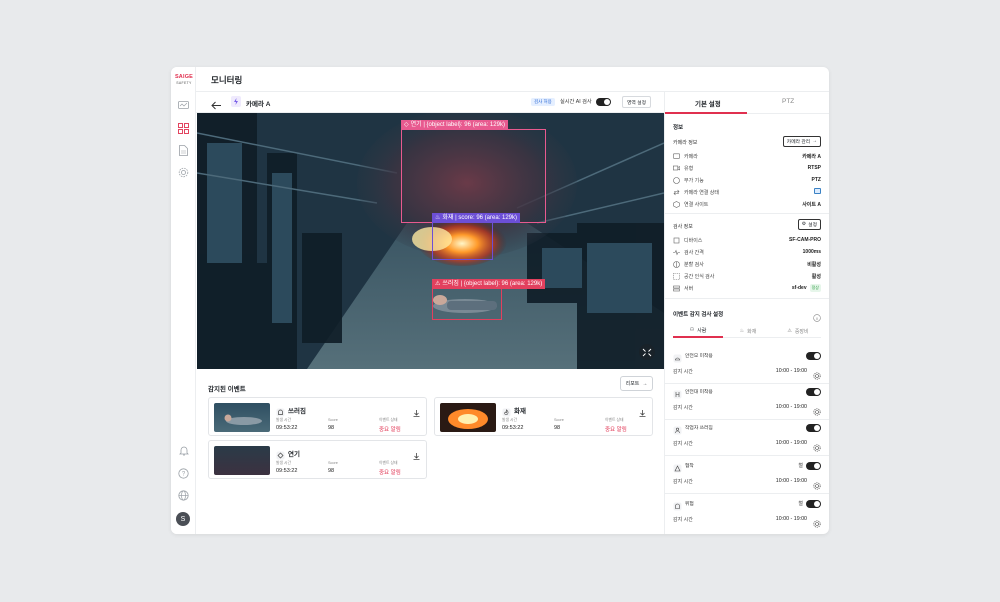 The height and width of the screenshot is (602, 1000). Describe the element at coordinates (645, 383) in the screenshot. I see `arrow-right-icon: →` at that location.